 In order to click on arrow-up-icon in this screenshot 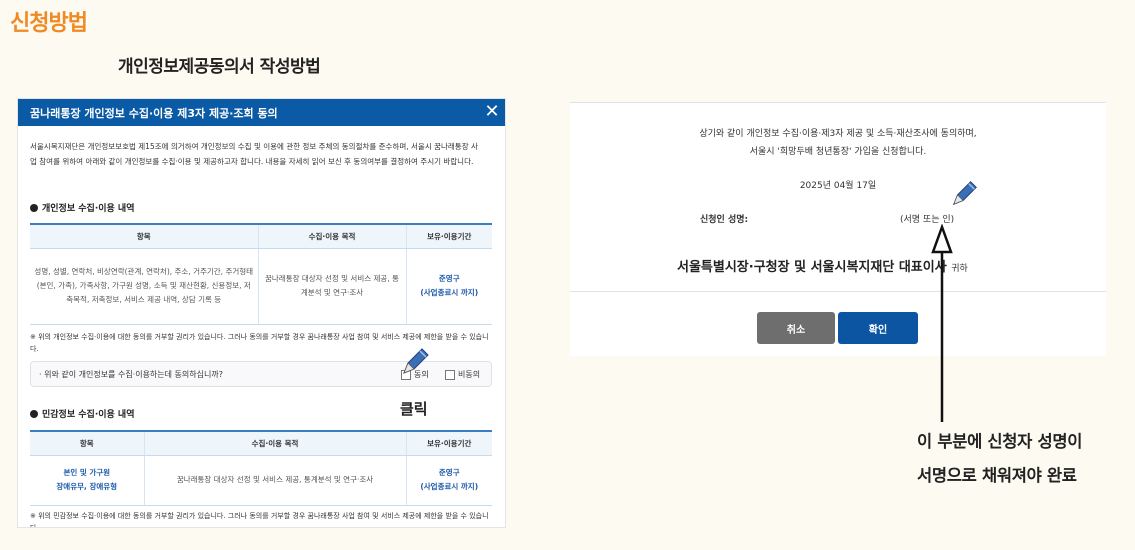, I will do `click(942, 323)`.